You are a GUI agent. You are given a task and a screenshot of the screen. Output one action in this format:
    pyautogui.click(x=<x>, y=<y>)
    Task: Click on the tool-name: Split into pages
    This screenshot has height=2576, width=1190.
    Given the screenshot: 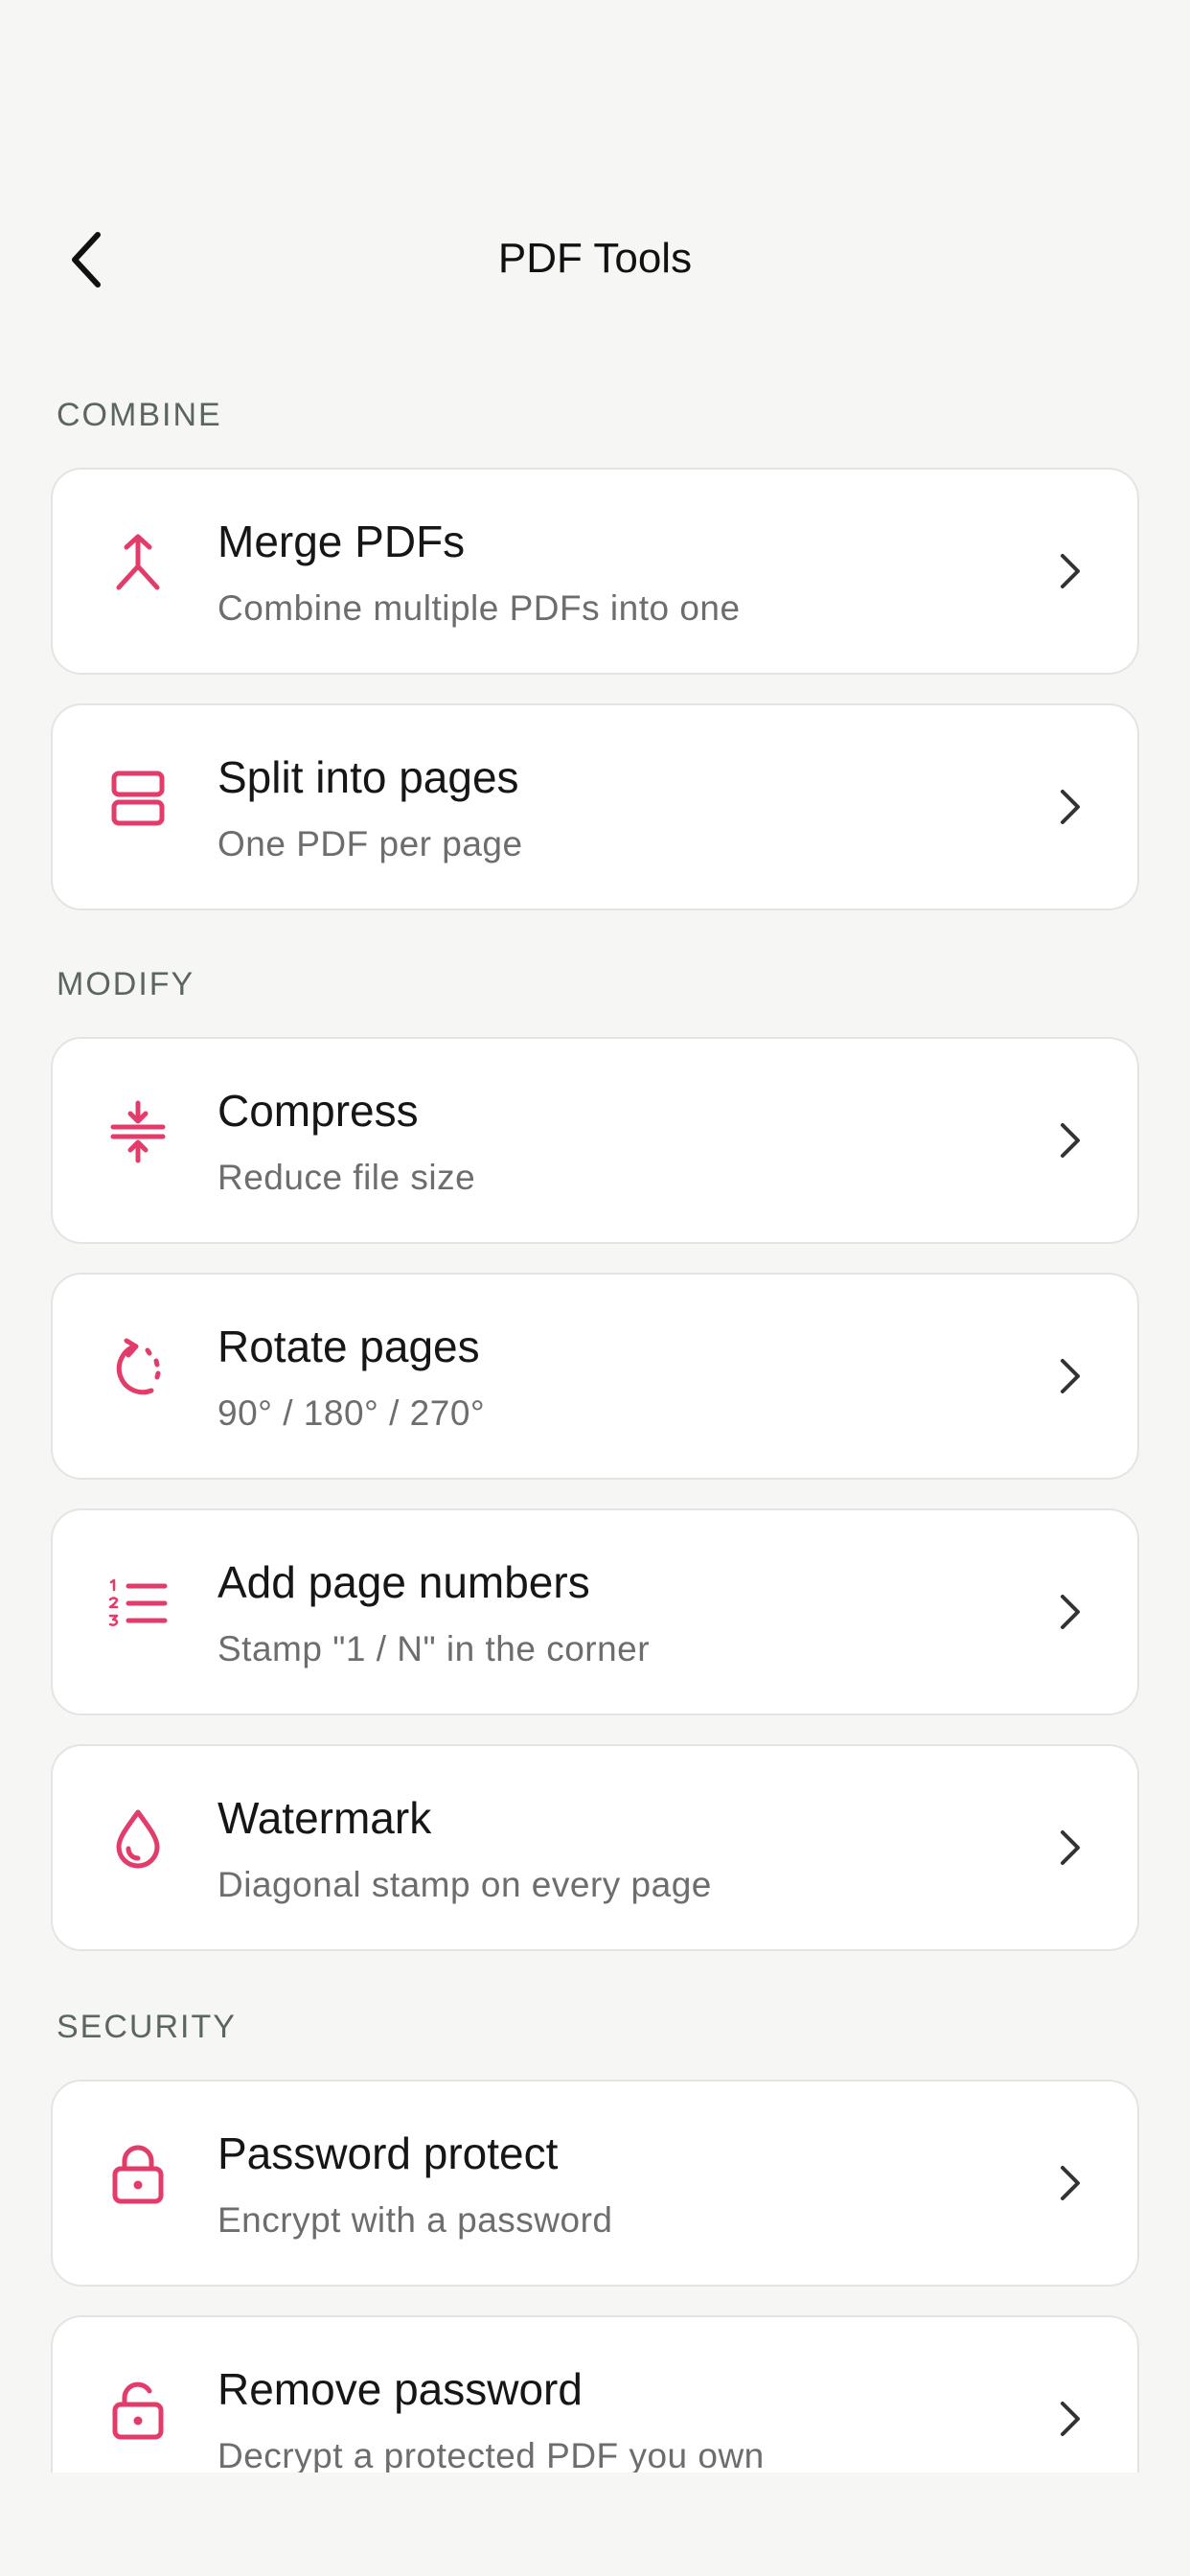 What is the action you would take?
    pyautogui.click(x=368, y=777)
    